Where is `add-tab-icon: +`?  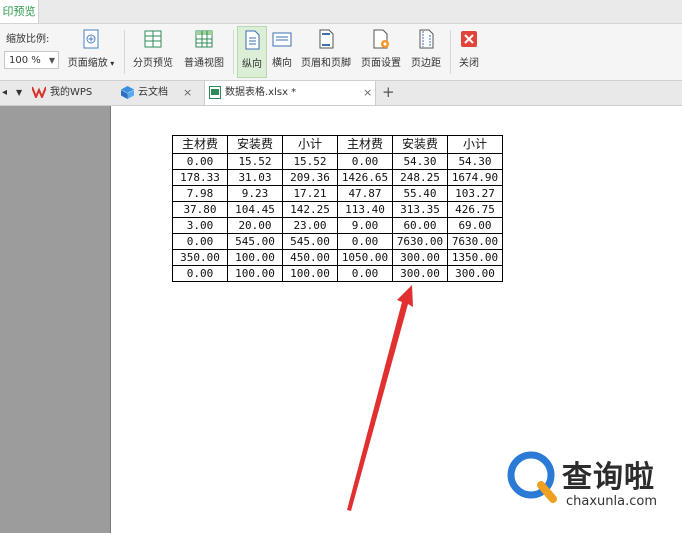
add-tab-icon: + is located at coordinates (388, 92).